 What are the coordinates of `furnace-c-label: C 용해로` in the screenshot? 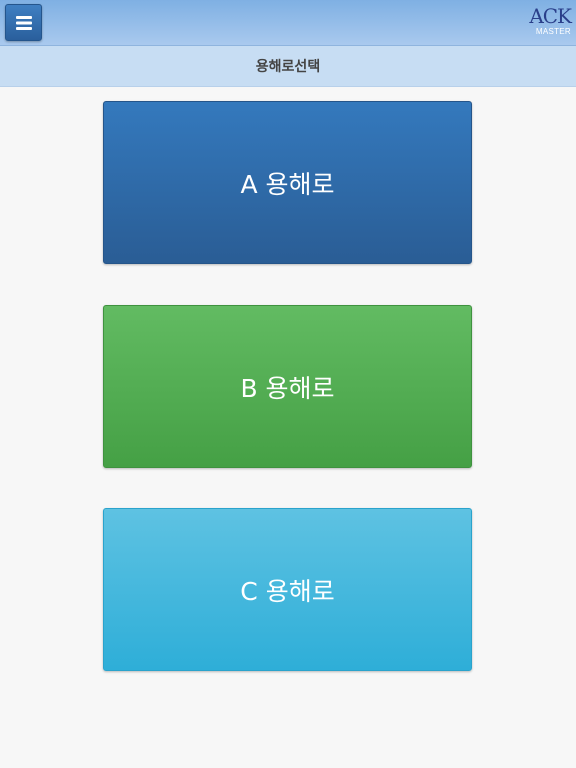 It's located at (287, 591).